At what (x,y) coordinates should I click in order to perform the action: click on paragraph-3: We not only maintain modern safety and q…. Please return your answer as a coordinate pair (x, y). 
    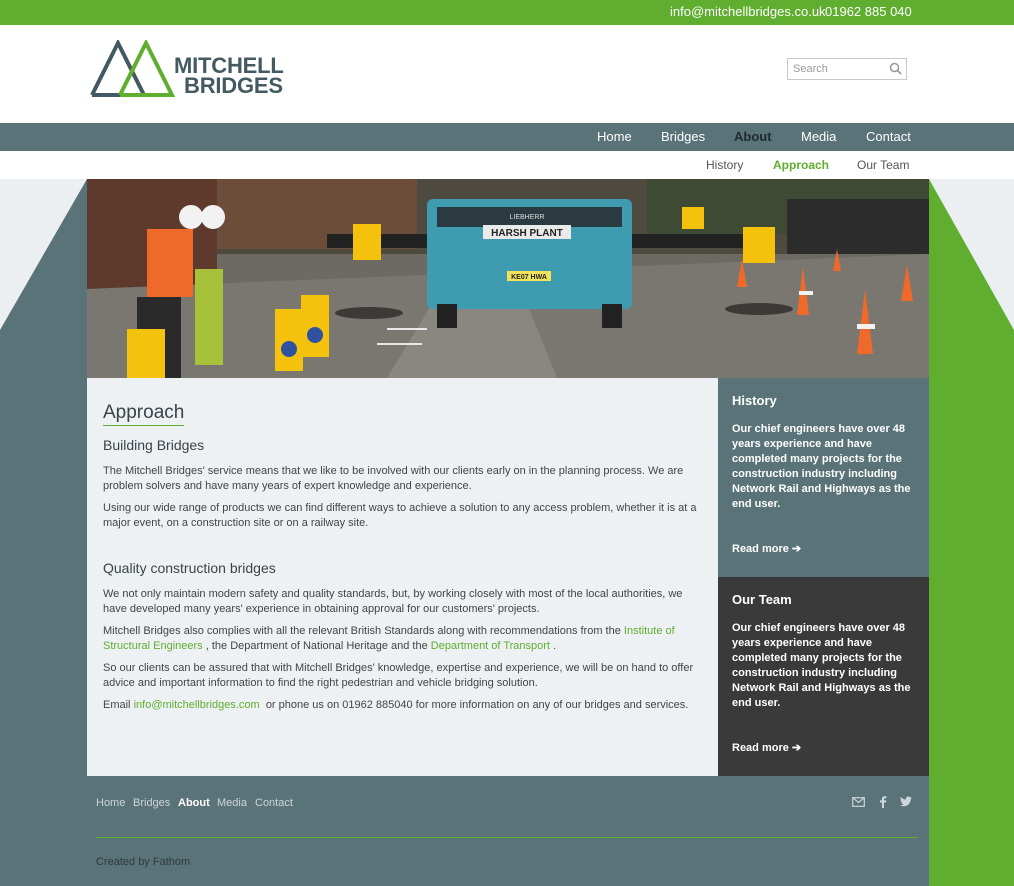
    Looking at the image, I should click on (393, 601).